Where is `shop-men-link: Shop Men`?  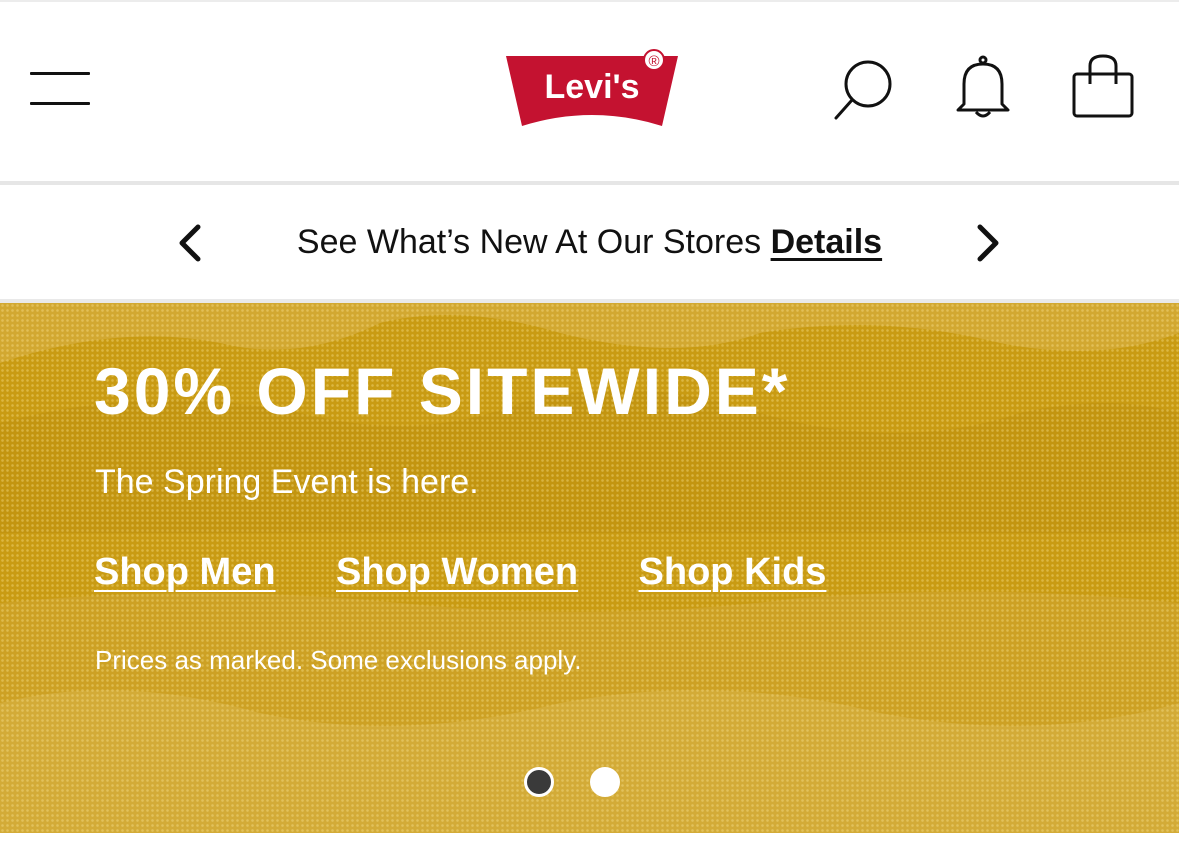
shop-men-link: Shop Men is located at coordinates (185, 572).